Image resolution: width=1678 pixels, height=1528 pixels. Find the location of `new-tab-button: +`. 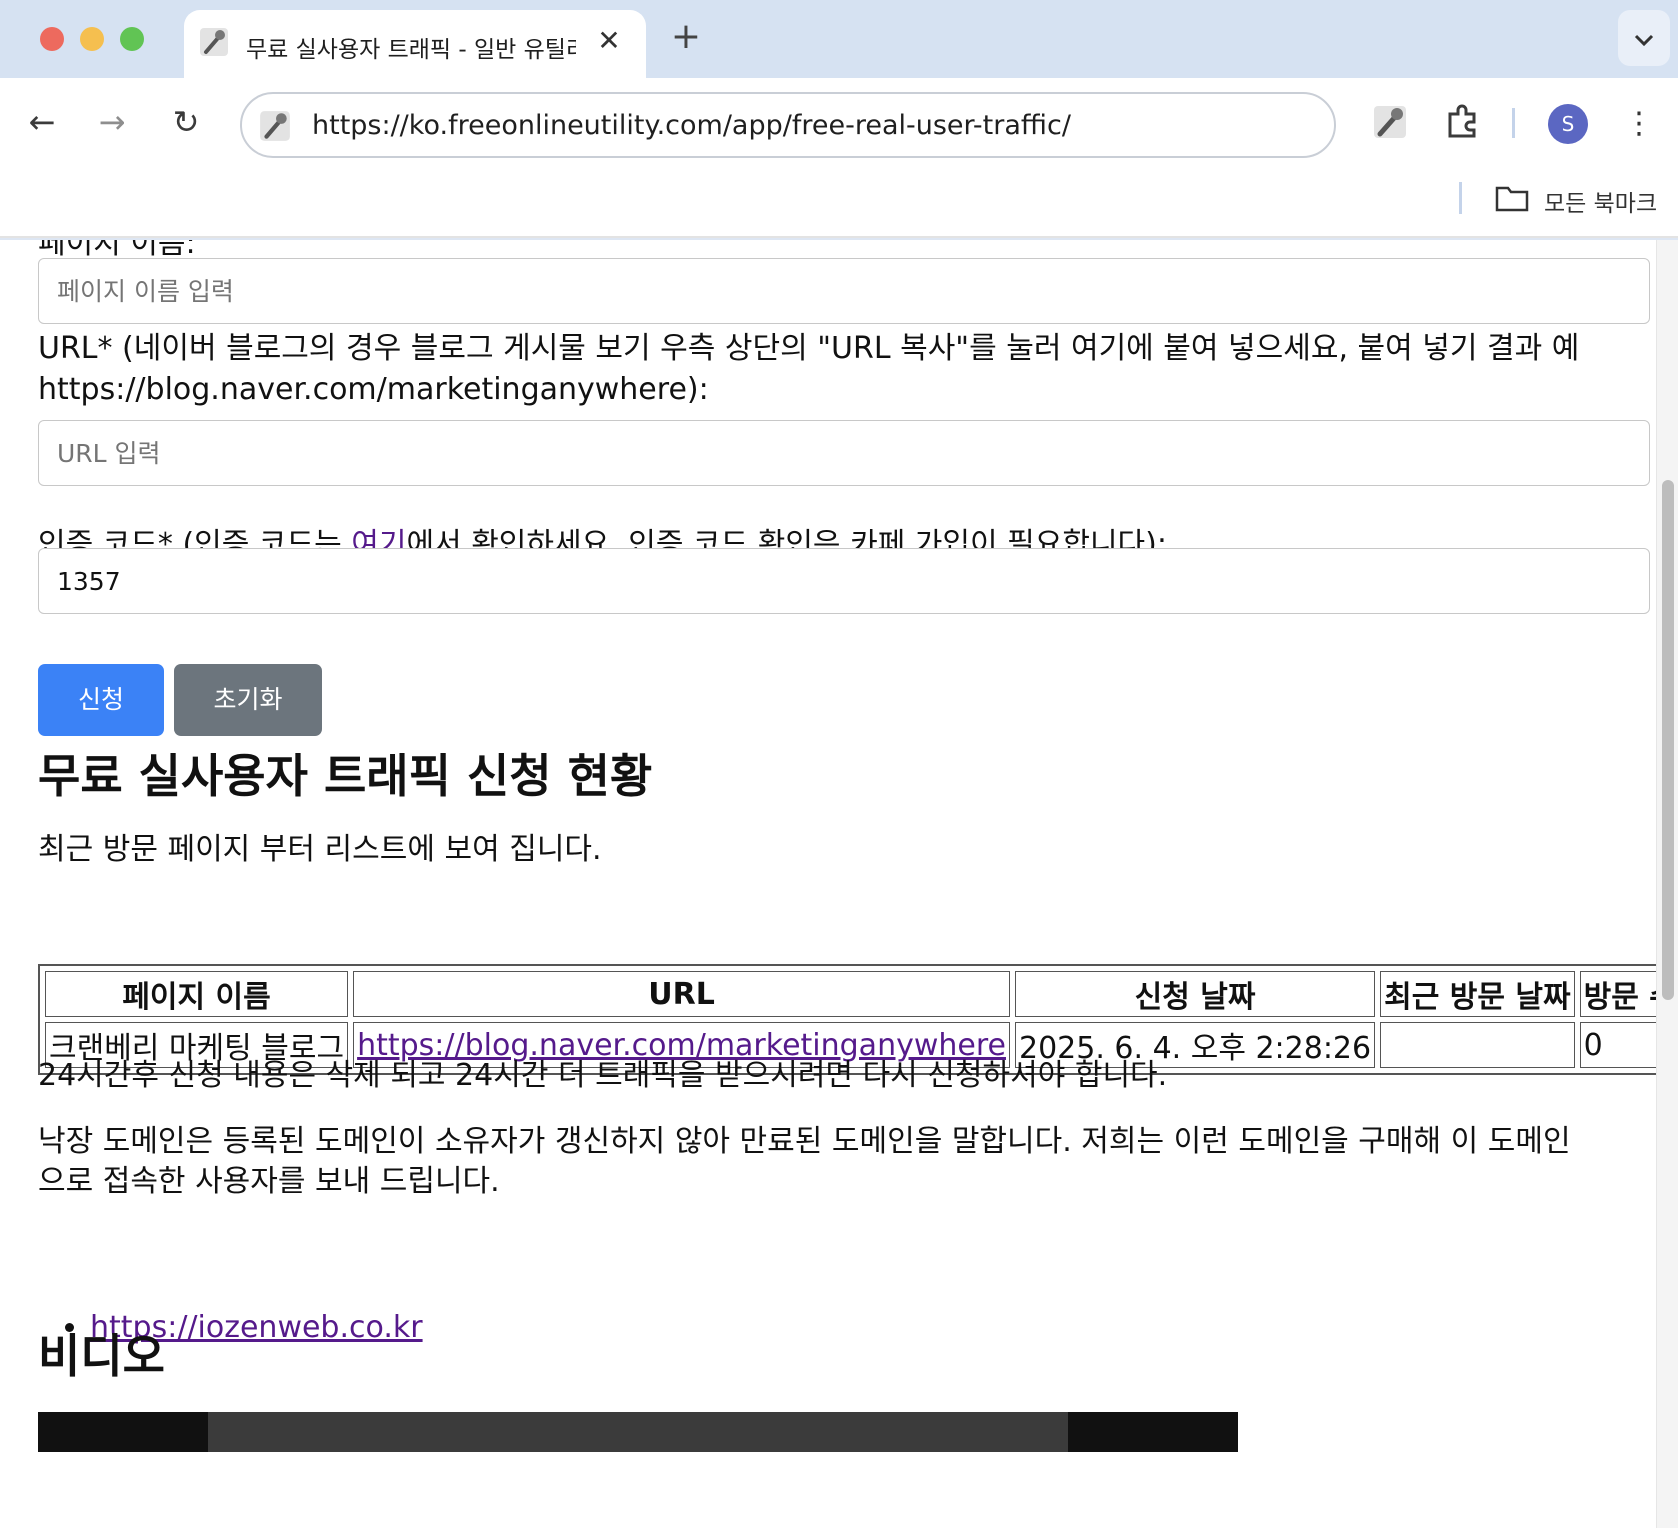

new-tab-button: + is located at coordinates (686, 37).